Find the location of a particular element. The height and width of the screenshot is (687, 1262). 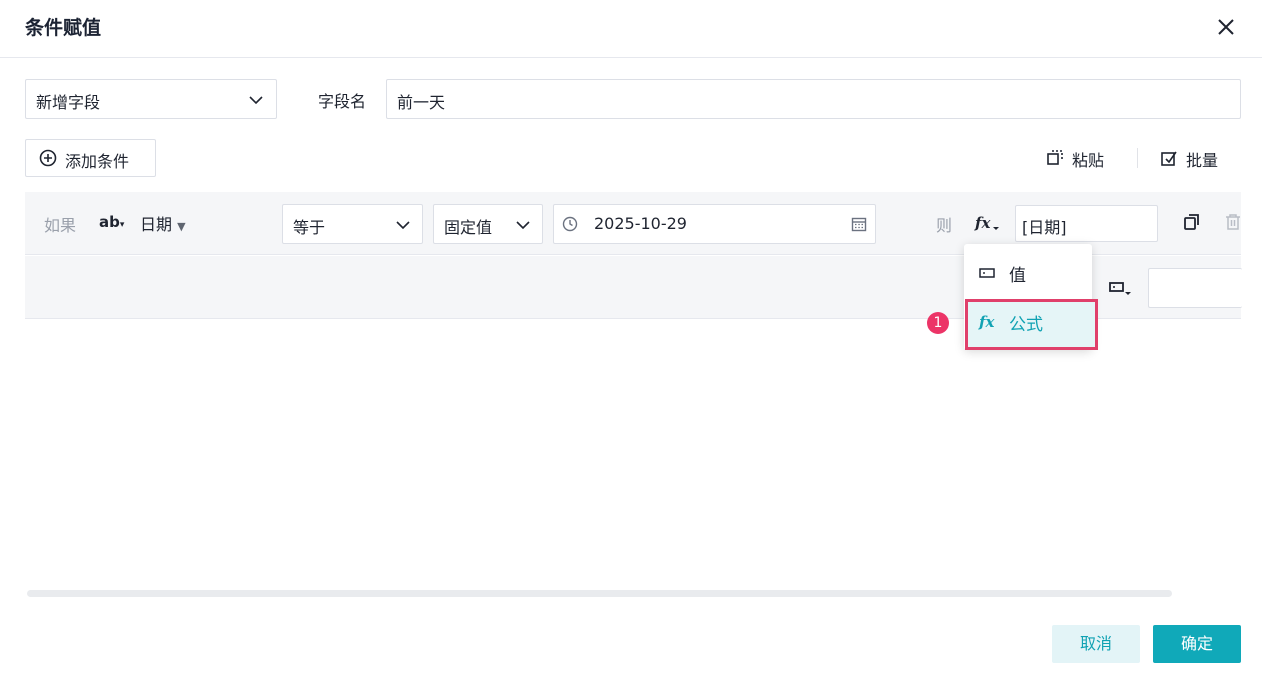

paste-label: 粘贴 is located at coordinates (1088, 160).